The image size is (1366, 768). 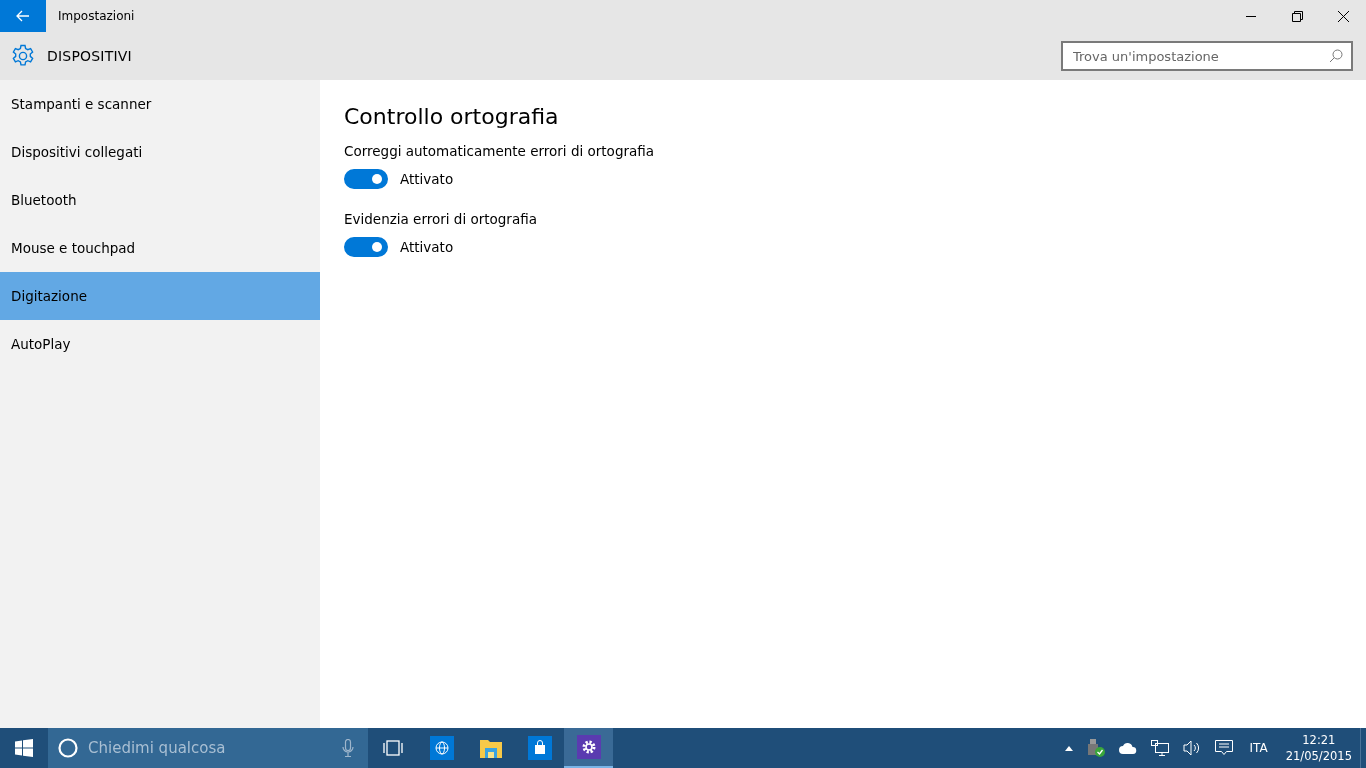 What do you see at coordinates (1207, 56) in the screenshot?
I see `search-field: Trova un'impostazione` at bounding box center [1207, 56].